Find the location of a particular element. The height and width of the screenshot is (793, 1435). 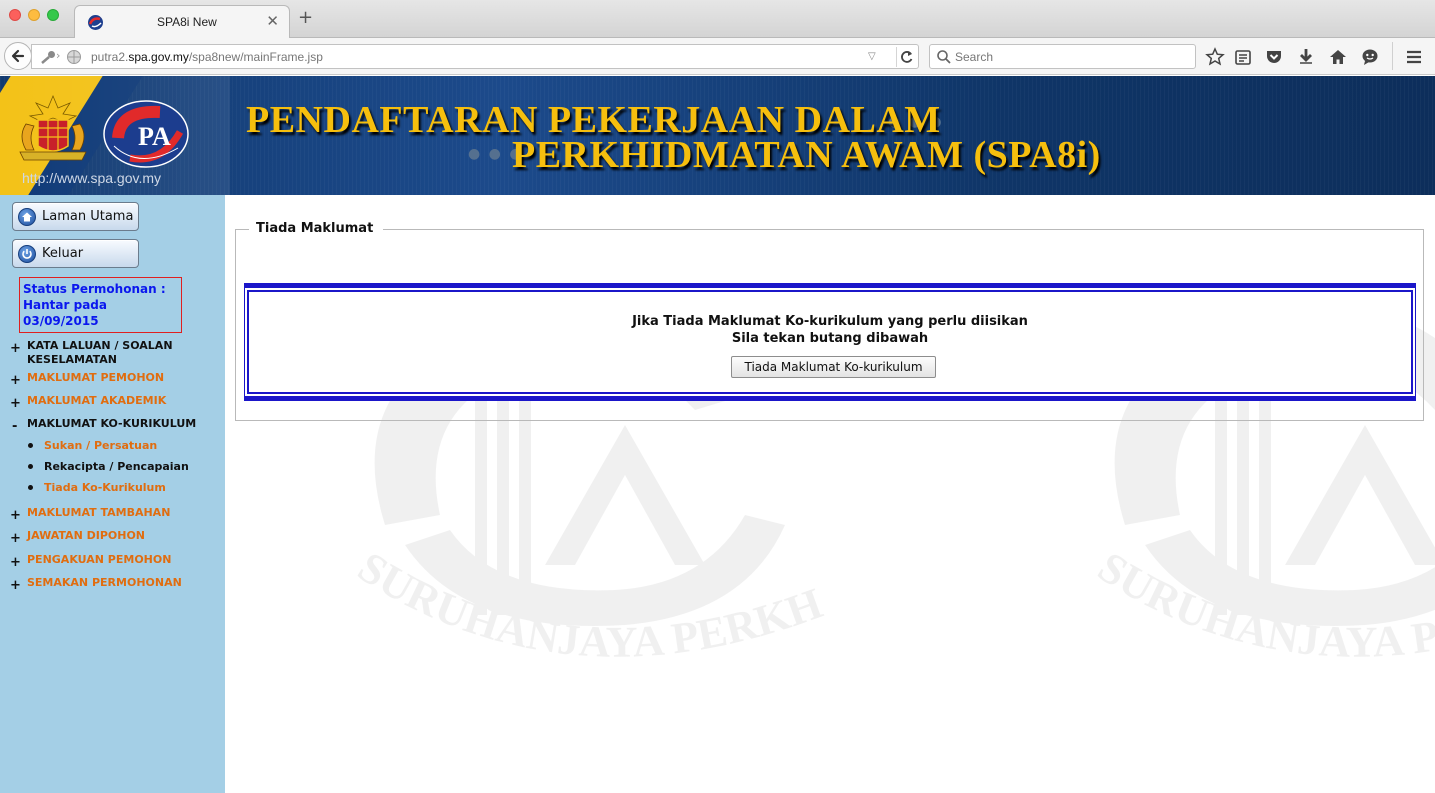

back-arrow-icon is located at coordinates (18, 56).